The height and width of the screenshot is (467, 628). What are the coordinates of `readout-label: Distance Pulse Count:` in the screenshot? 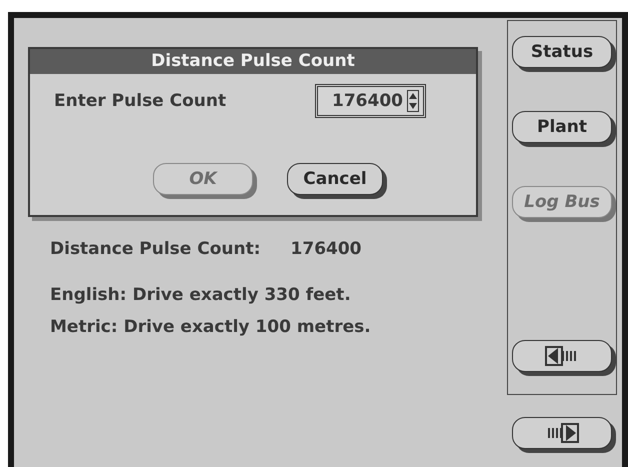 It's located at (155, 249).